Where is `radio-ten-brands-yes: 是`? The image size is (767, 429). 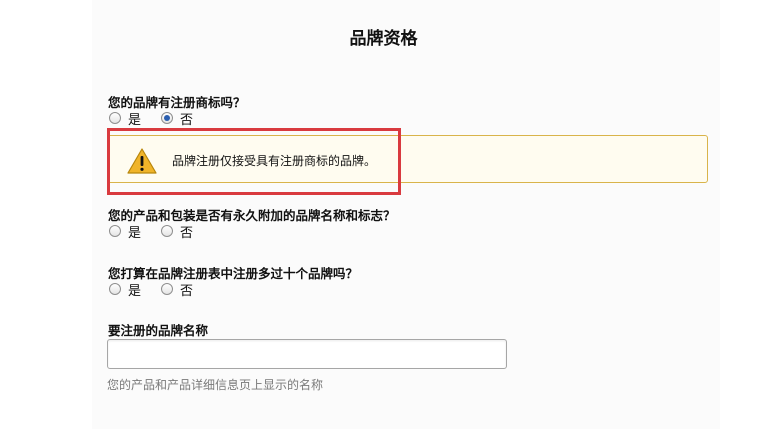 radio-ten-brands-yes: 是 is located at coordinates (125, 289).